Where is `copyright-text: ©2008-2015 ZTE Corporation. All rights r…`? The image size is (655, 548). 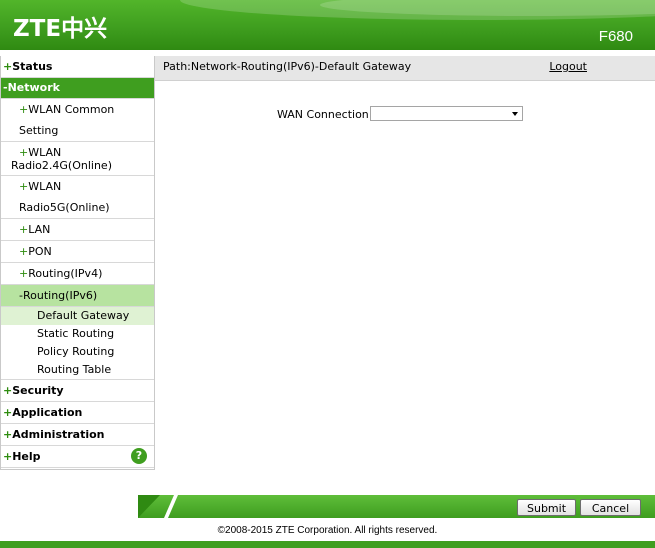
copyright-text: ©2008-2015 ZTE Corporation. All rights r… is located at coordinates (327, 530).